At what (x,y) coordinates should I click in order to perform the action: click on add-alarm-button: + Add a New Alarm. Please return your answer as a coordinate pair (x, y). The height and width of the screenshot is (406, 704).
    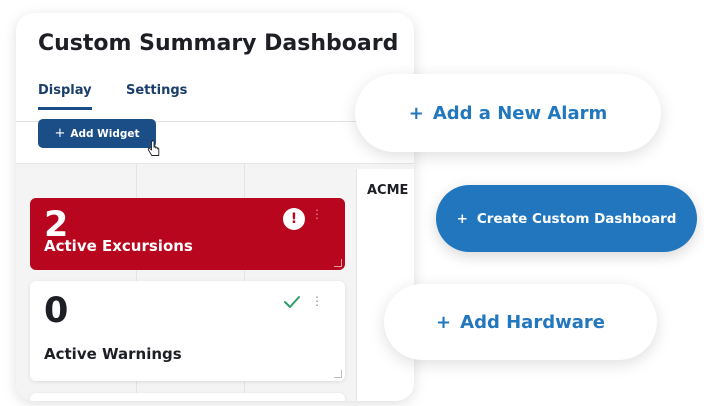
    Looking at the image, I should click on (508, 113).